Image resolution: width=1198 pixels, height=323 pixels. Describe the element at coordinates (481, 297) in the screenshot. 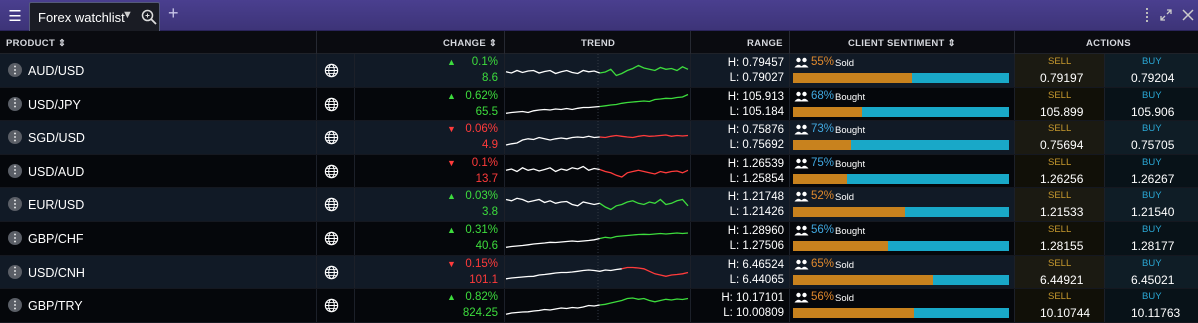

I see `change-percent: 0.82%` at that location.